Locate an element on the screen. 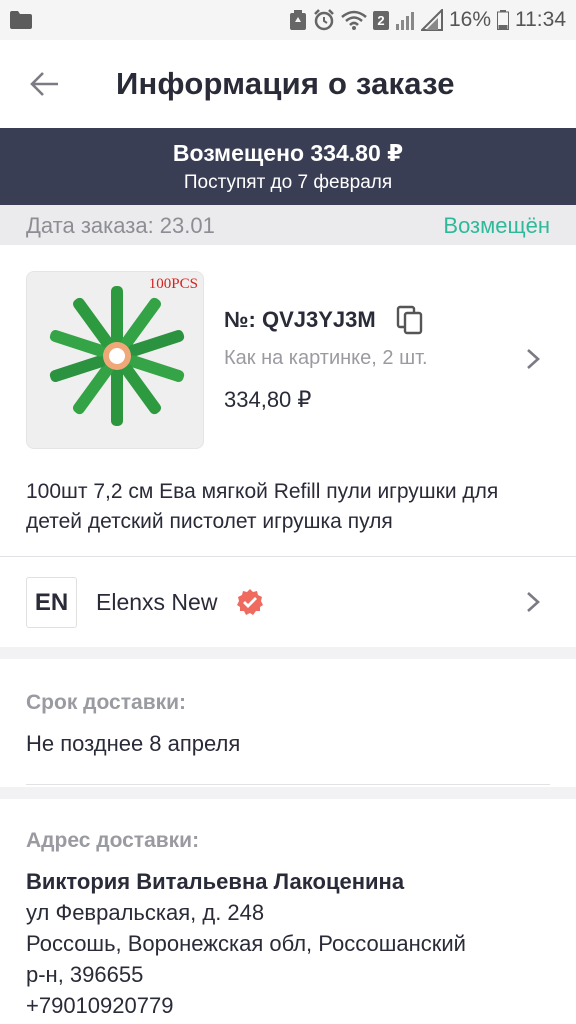  product-photo is located at coordinates (115, 360).